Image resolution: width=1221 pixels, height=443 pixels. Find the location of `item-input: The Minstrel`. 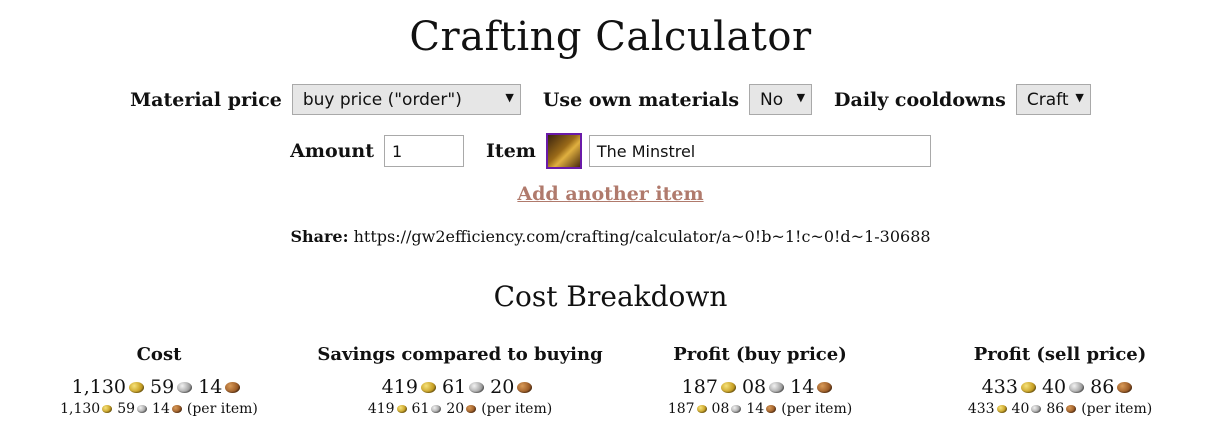

item-input: The Minstrel is located at coordinates (759, 151).